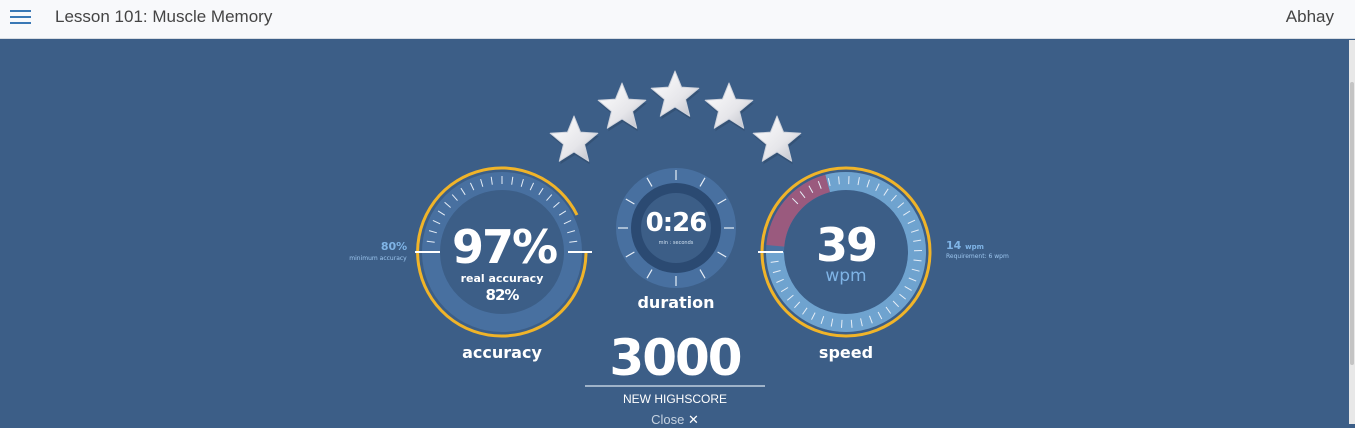 Image resolution: width=1355 pixels, height=428 pixels. What do you see at coordinates (974, 247) in the screenshot?
I see `speed-requirement-unit: wpm` at bounding box center [974, 247].